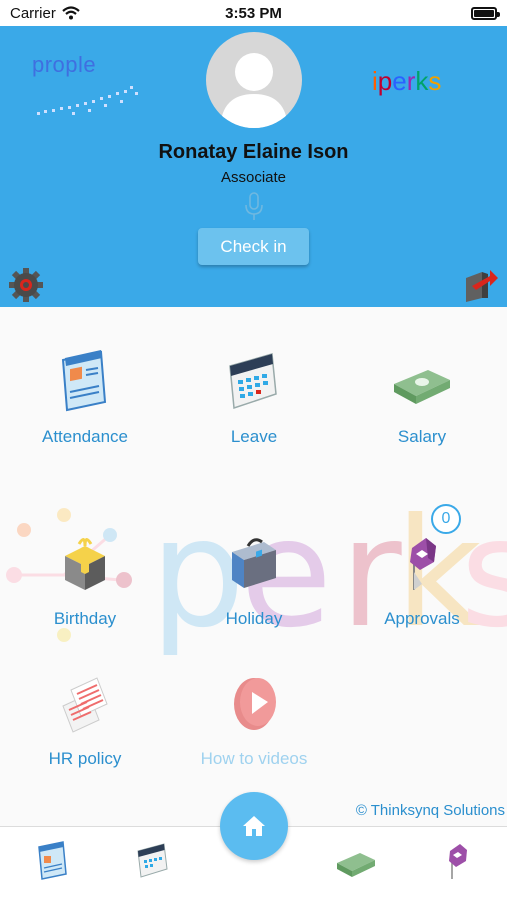 This screenshot has width=507, height=900. Describe the element at coordinates (255, 704) in the screenshot. I see `video-play-icon` at that location.